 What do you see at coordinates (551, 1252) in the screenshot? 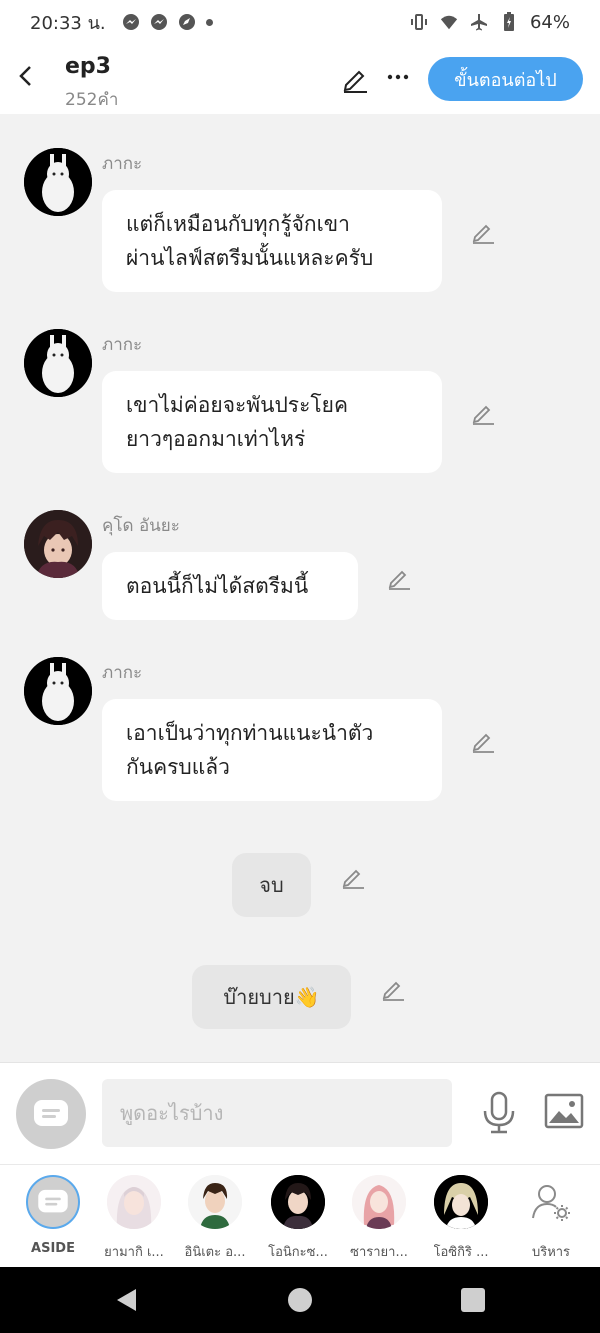
I see `character-label: บริหาร` at bounding box center [551, 1252].